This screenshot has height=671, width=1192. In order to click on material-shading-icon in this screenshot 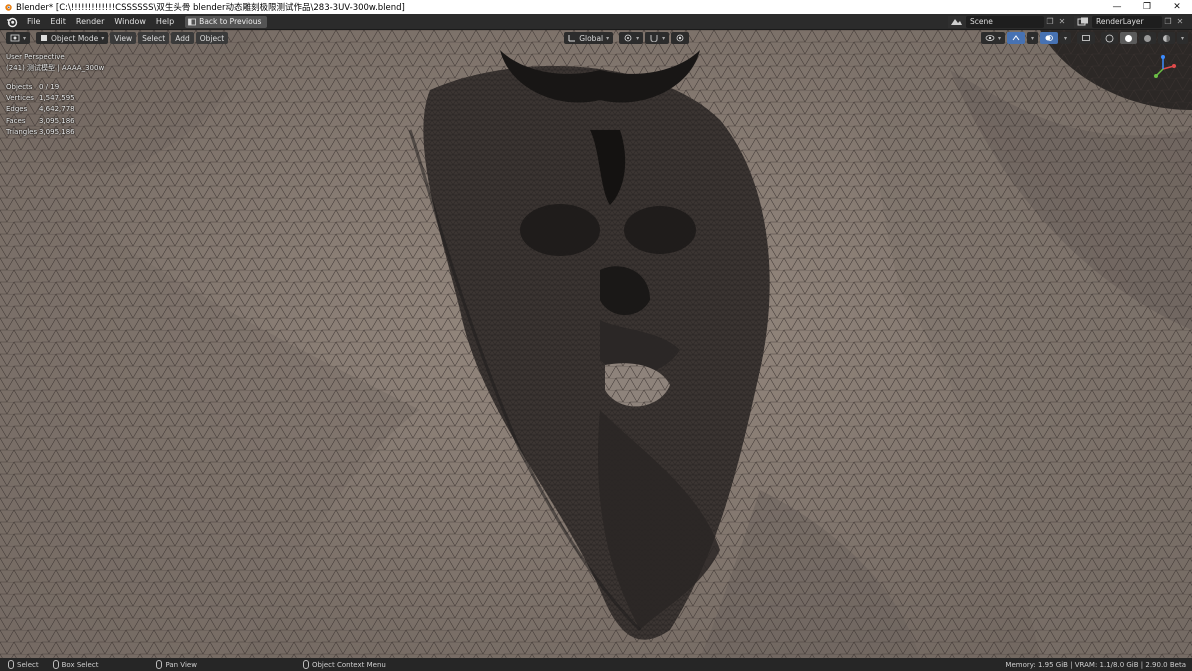, I will do `click(1147, 38)`.